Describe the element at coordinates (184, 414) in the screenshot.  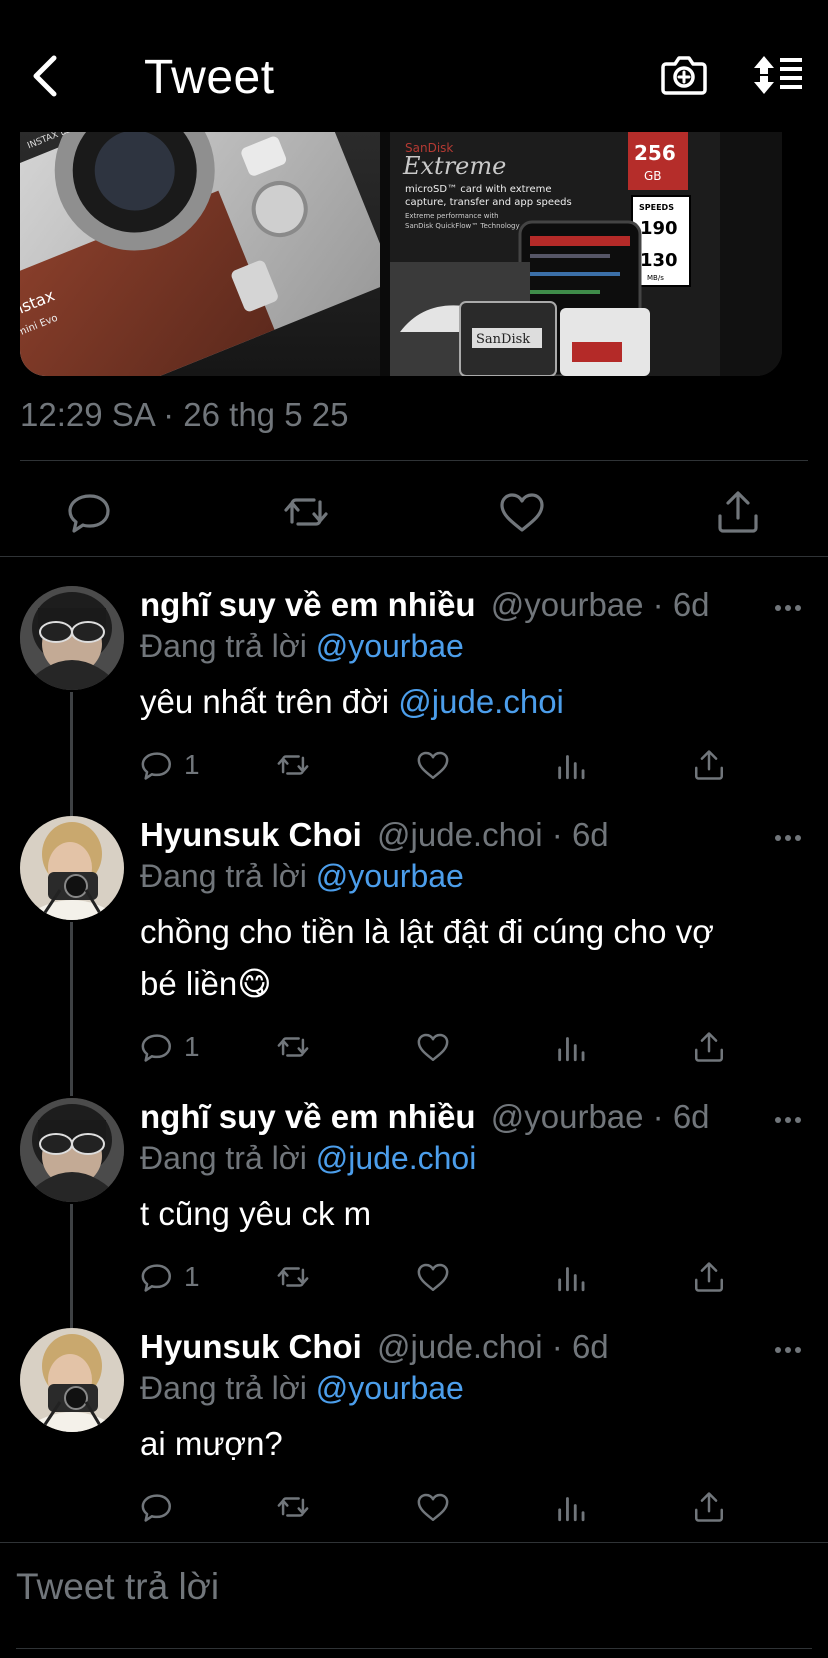
I see `tweet-timestamp: 12:29 SA · 26 thg 5 25` at that location.